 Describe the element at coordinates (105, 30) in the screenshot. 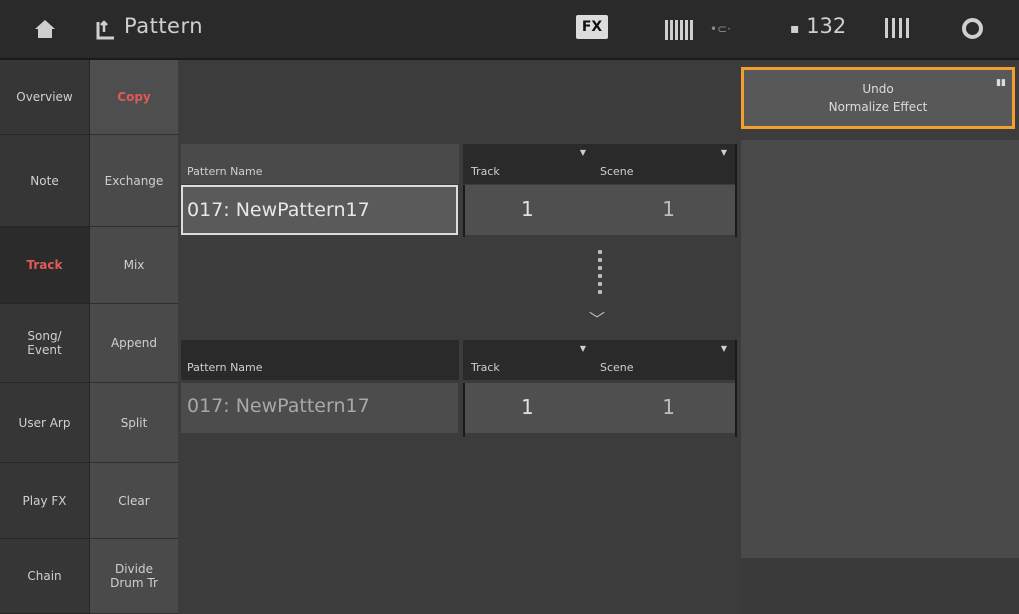

I see `pattern-icon` at that location.